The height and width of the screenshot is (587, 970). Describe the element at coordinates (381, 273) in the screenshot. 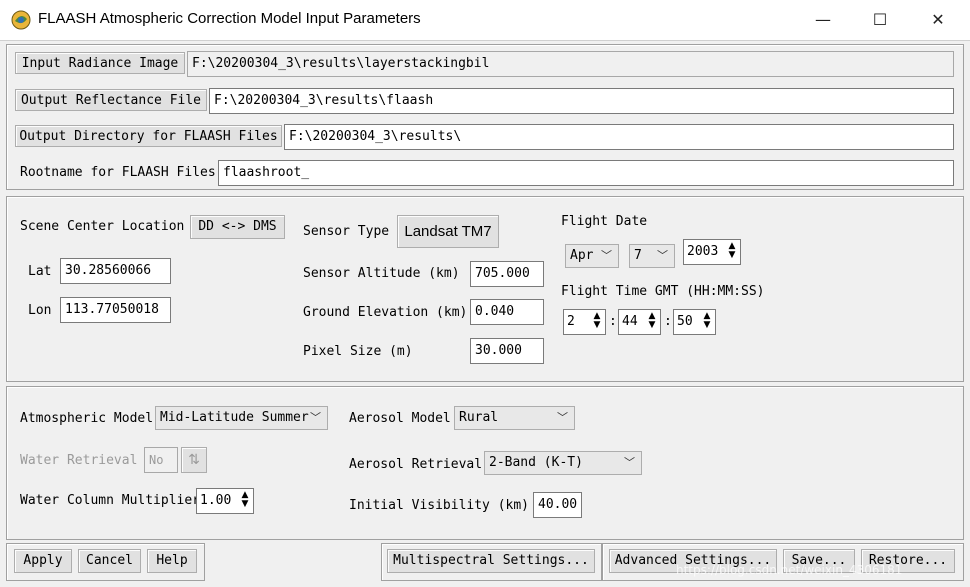

I see `sensor-altitude-label: Sensor Altitude (km)` at that location.